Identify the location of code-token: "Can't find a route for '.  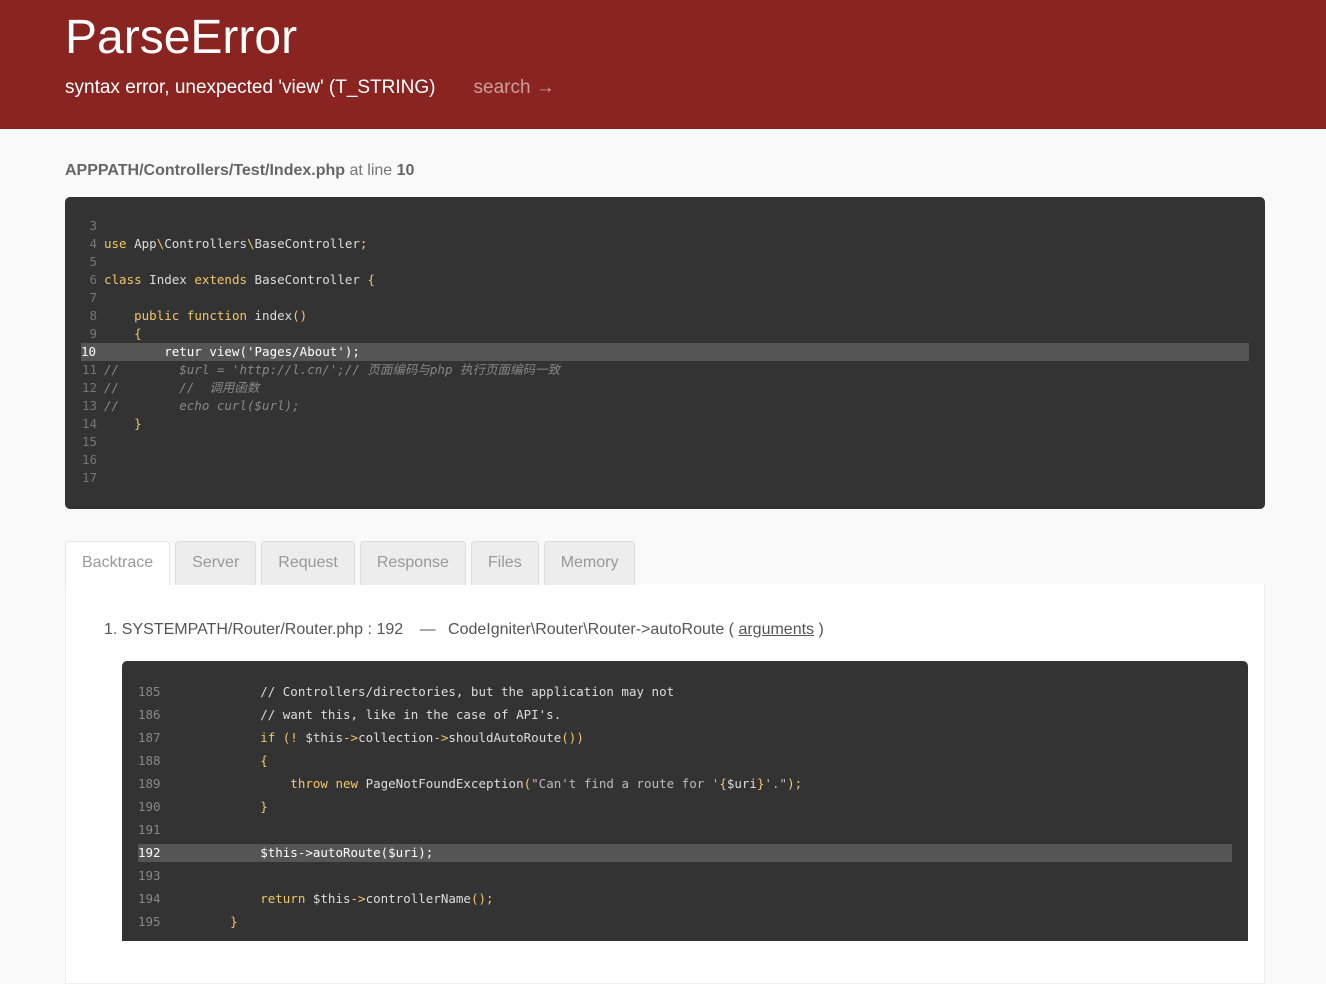
(625, 783).